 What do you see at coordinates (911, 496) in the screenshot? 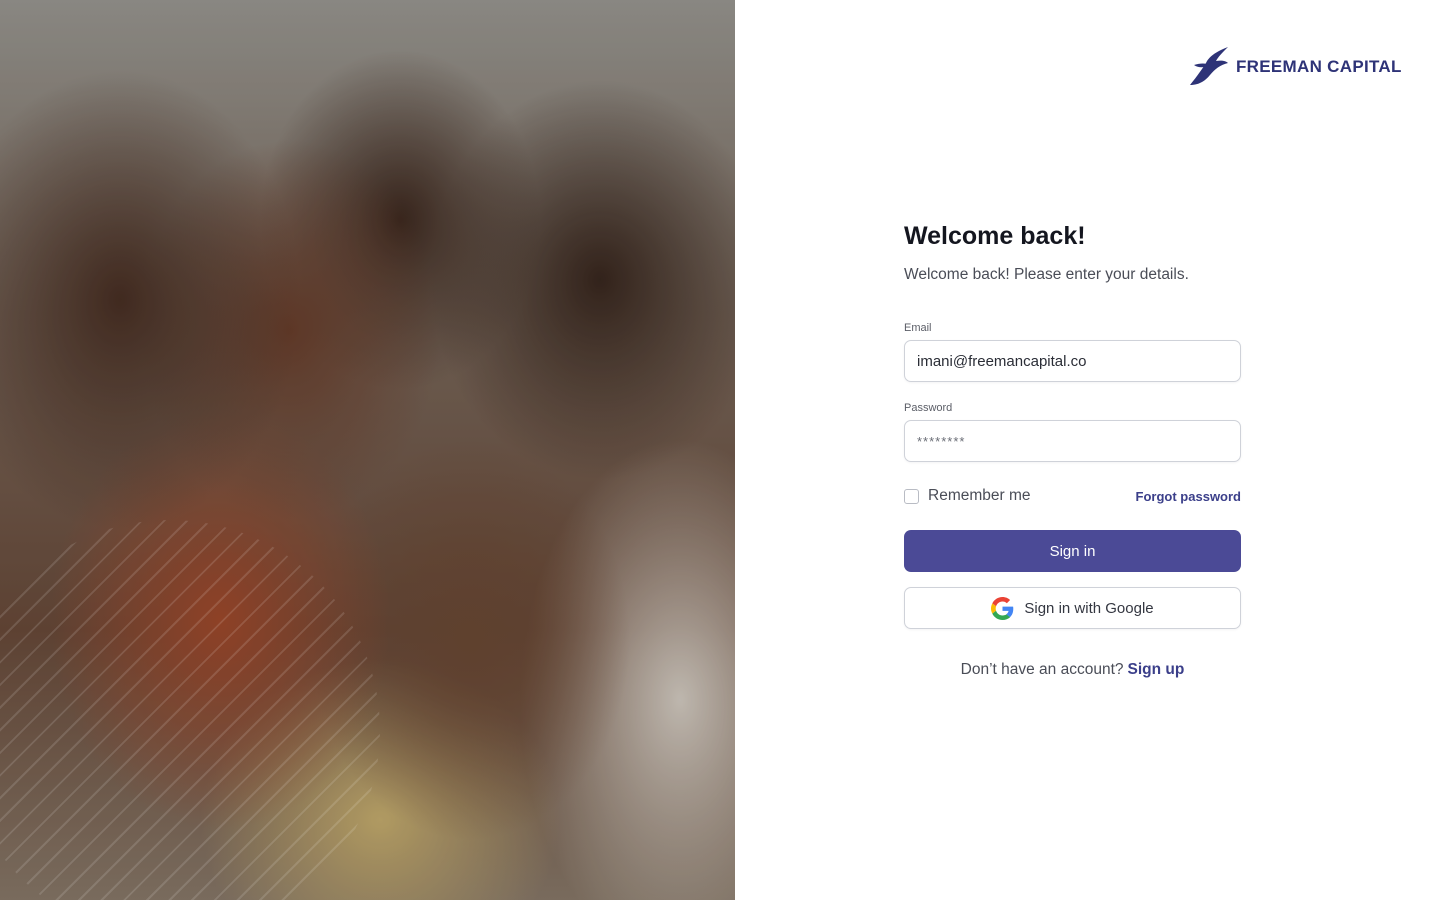
I see `remember-checkbox` at bounding box center [911, 496].